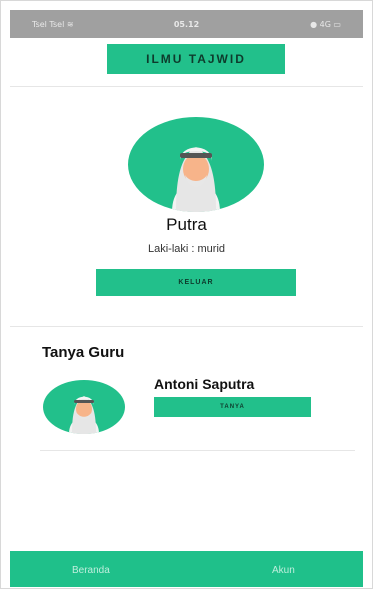 The height and width of the screenshot is (589, 373). What do you see at coordinates (186, 224) in the screenshot?
I see `user-name: Putra` at bounding box center [186, 224].